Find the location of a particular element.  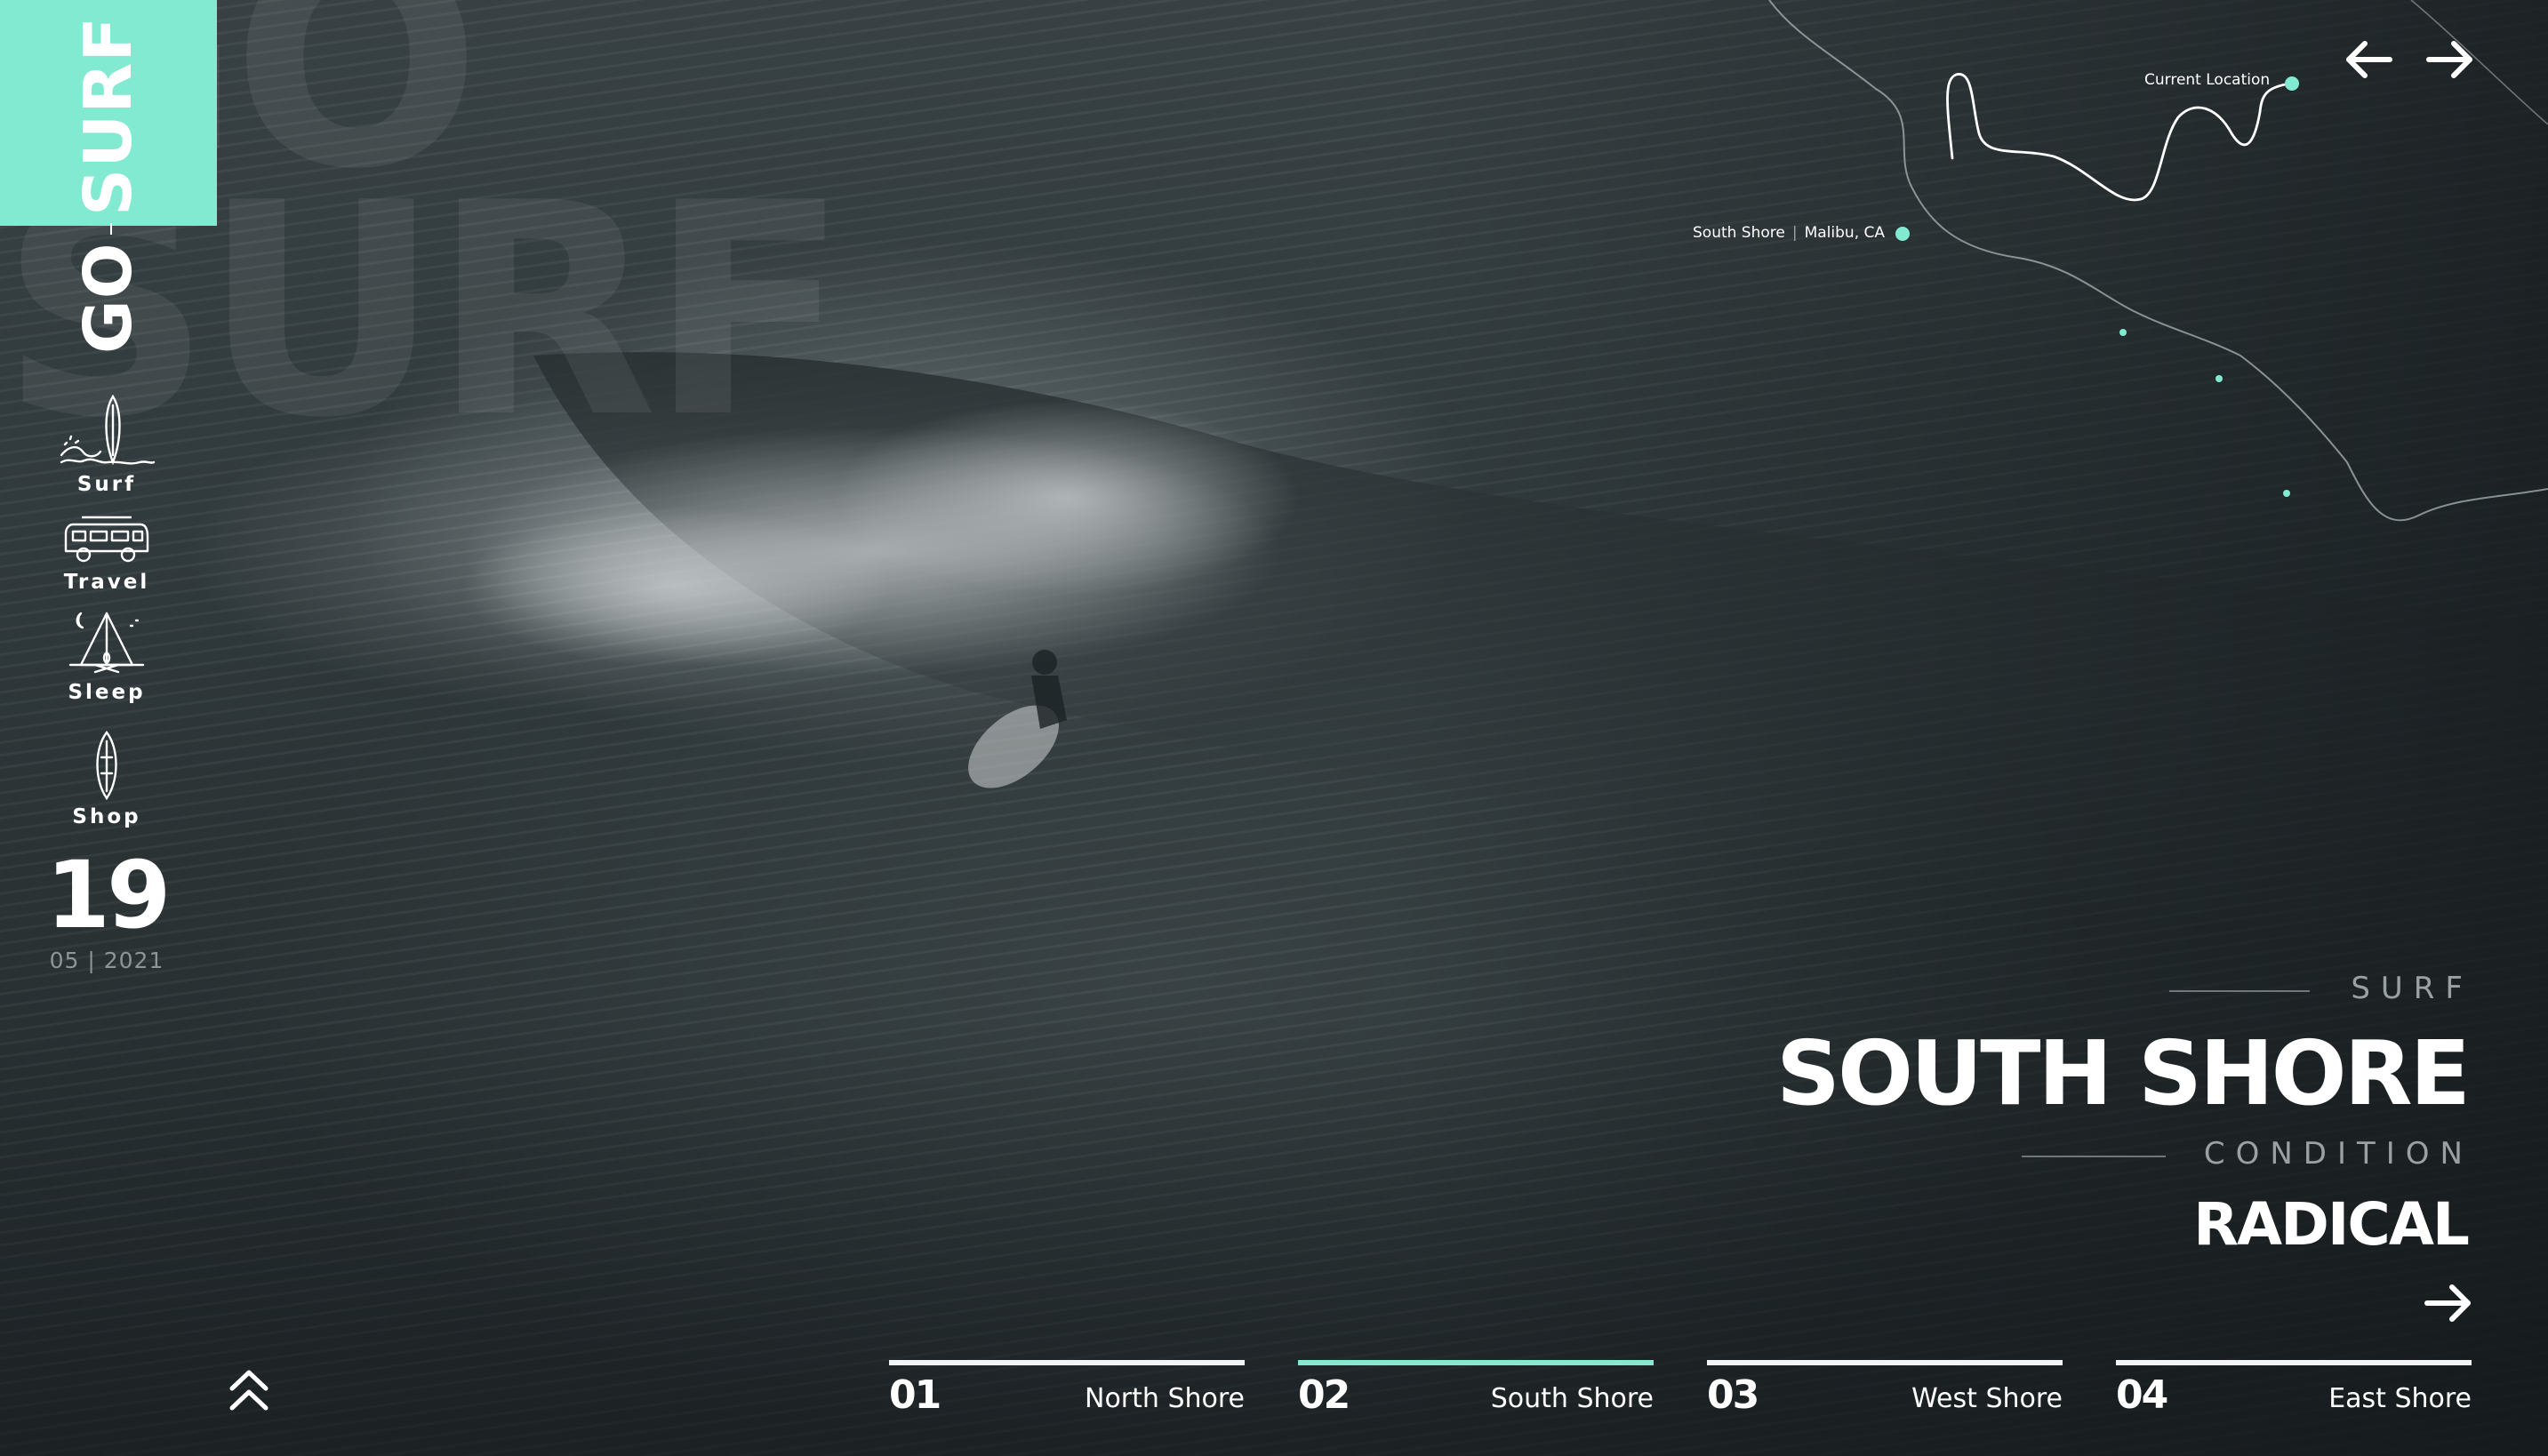

date-month-year: 05 | 2021 is located at coordinates (106, 960).